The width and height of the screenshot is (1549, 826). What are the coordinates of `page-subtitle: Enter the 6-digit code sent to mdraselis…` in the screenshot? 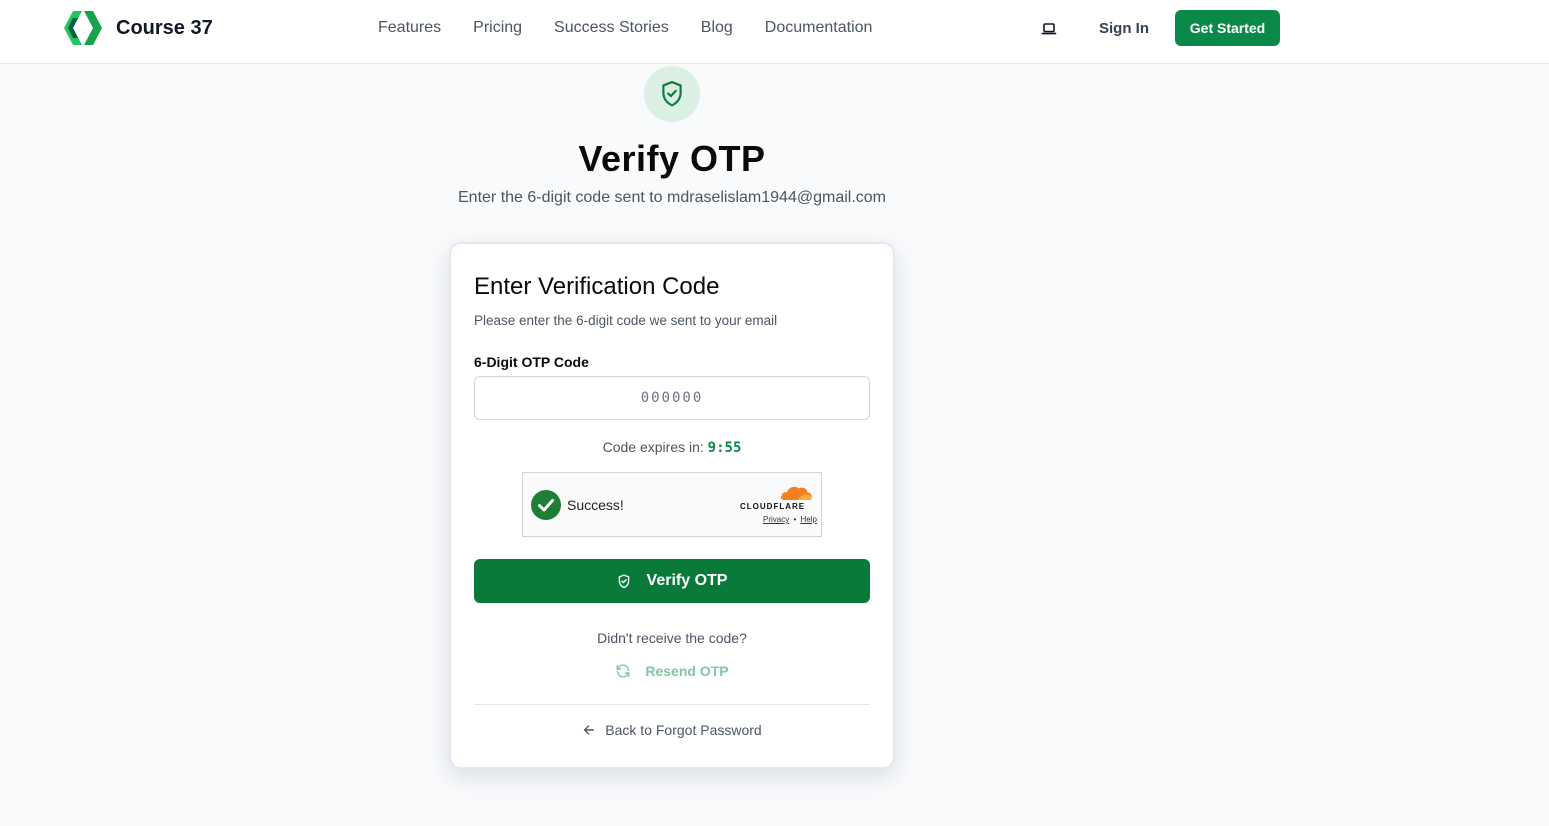 It's located at (672, 197).